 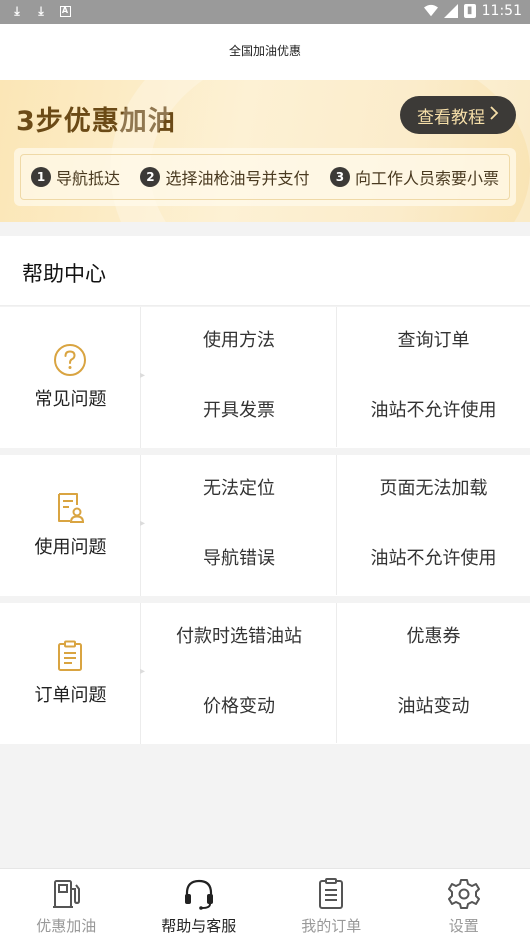 What do you see at coordinates (239, 708) in the screenshot?
I see `help-link: 价格变动` at bounding box center [239, 708].